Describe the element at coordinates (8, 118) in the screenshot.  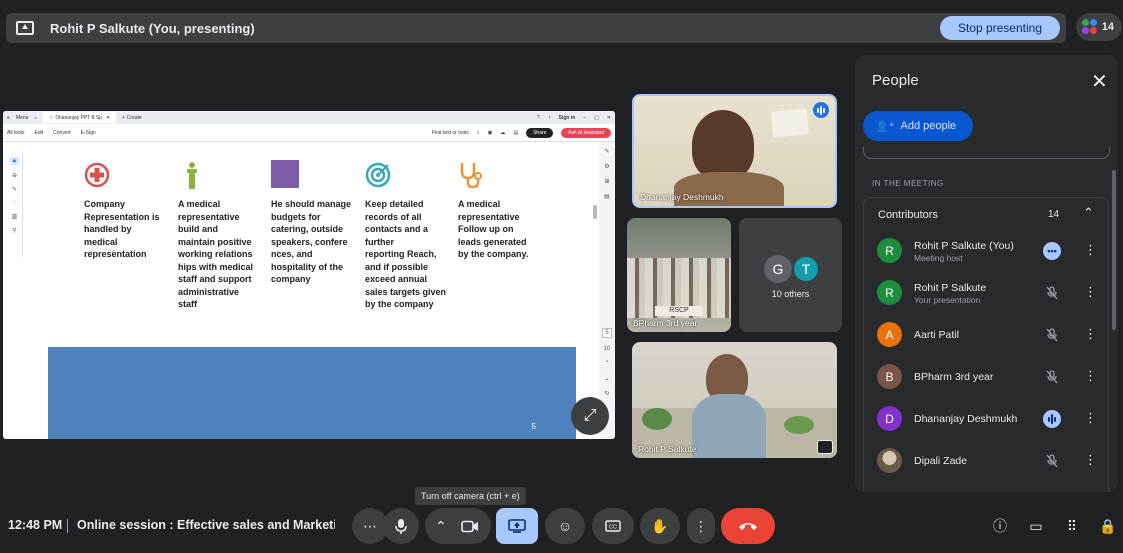
I see `menu-icon: ≡` at that location.